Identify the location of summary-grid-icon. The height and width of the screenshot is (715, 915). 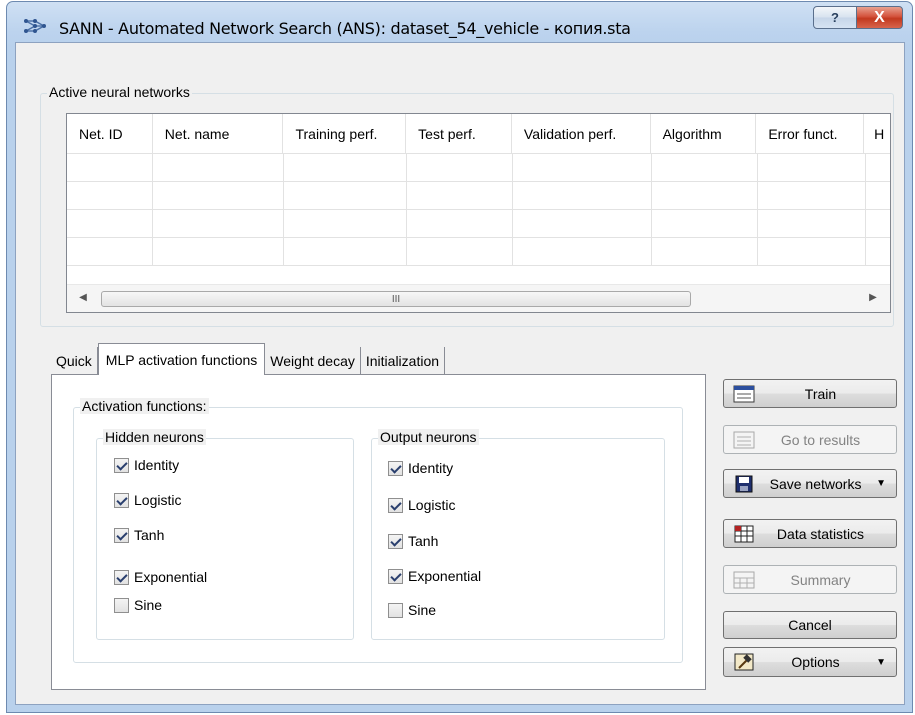
(744, 579).